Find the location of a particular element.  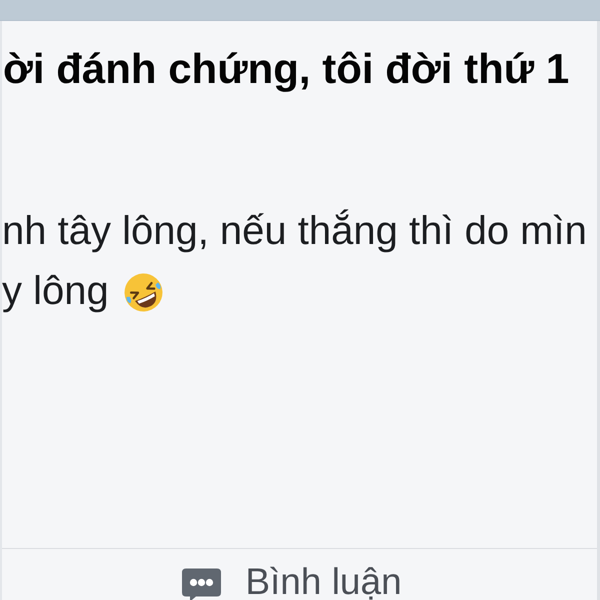

post-text-line: y lông is located at coordinates (55, 291).